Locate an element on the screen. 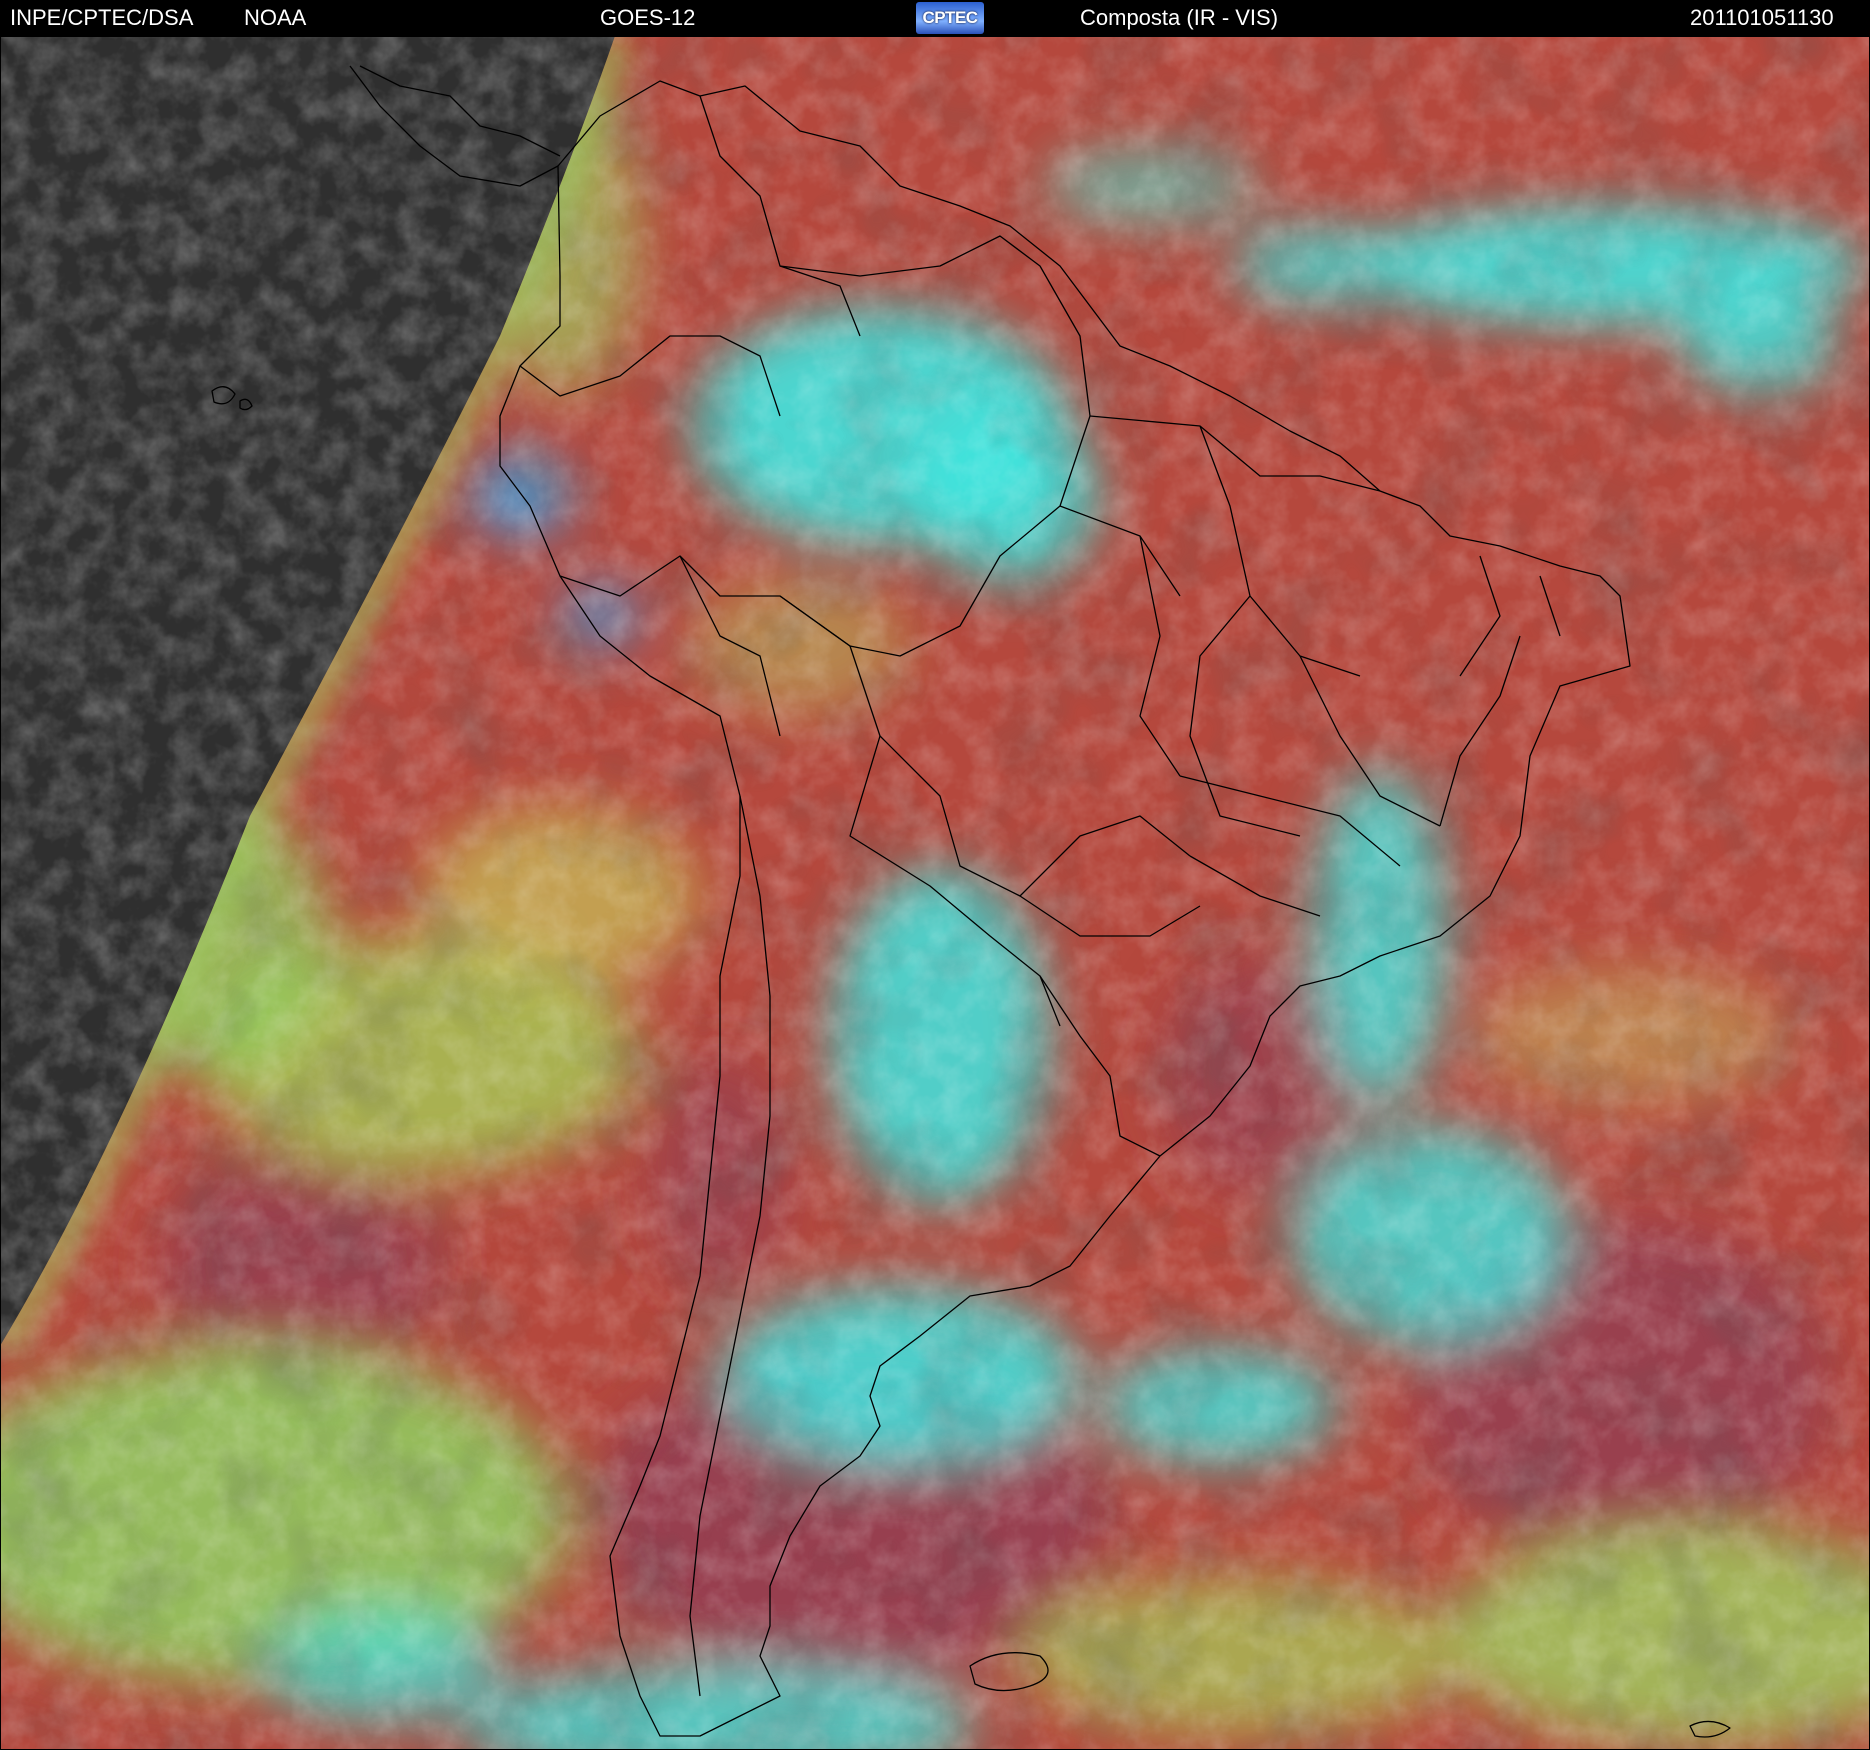  product-label: Composta (IR - VIS) is located at coordinates (1179, 17).